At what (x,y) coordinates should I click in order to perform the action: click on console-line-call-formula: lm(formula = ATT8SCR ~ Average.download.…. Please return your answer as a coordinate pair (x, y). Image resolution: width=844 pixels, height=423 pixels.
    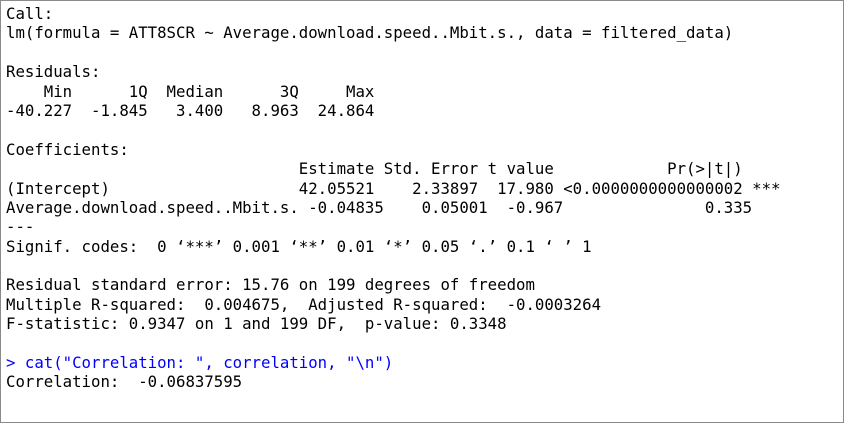
    Looking at the image, I should click on (370, 33).